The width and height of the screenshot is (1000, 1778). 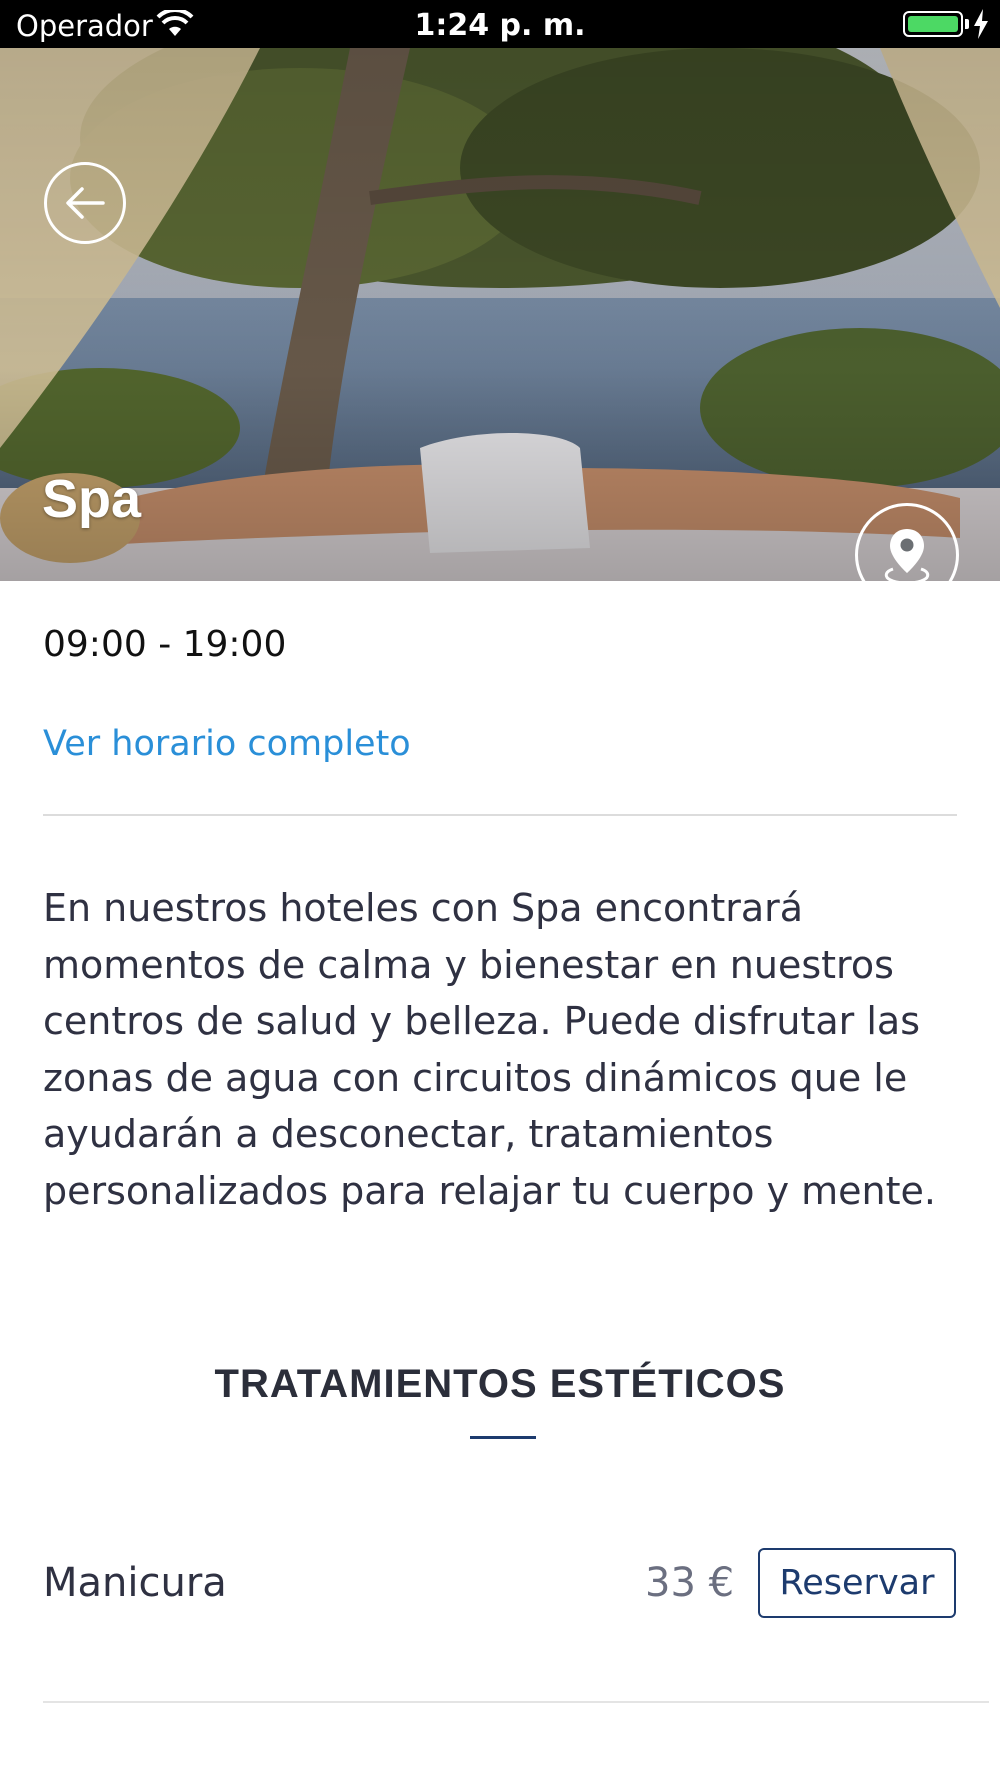 I want to click on page-title: Spa, so click(x=92, y=499).